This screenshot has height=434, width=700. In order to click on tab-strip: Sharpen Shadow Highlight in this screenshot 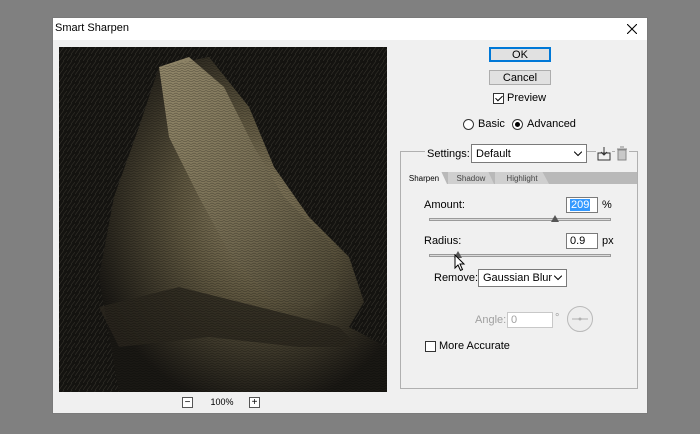, I will do `click(519, 178)`.